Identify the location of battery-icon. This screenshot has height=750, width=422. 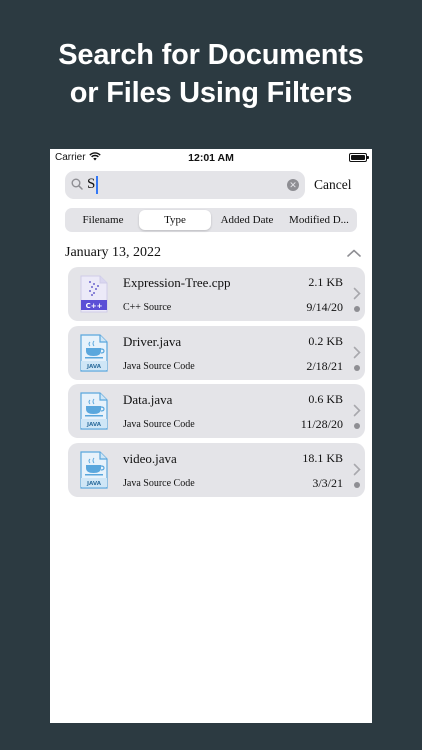
(359, 157).